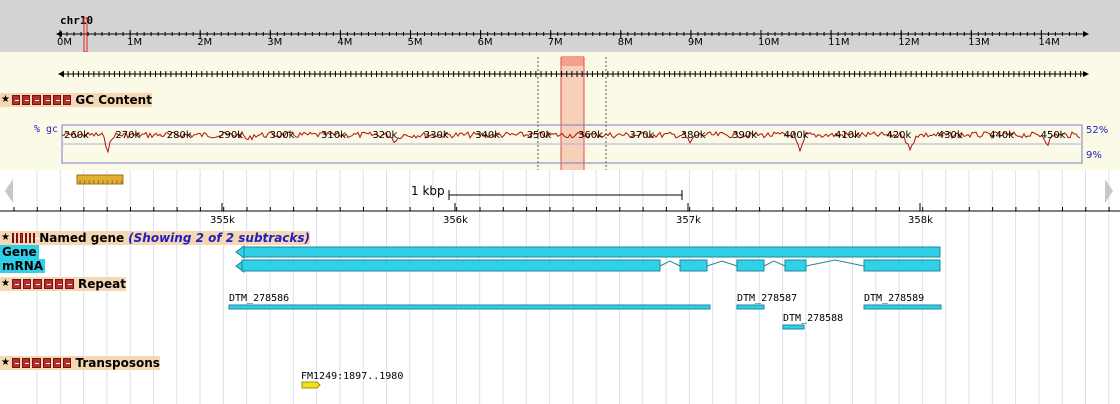 Image resolution: width=1120 pixels, height=404 pixels. Describe the element at coordinates (693, 135) in the screenshot. I see `detail-tick-label: 380k` at that location.